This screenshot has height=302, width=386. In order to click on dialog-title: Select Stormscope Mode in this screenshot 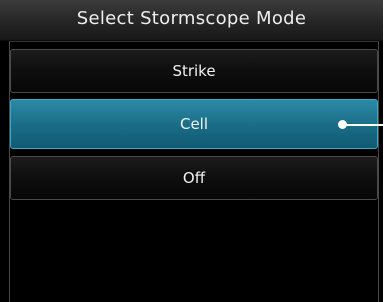, I will do `click(191, 18)`.